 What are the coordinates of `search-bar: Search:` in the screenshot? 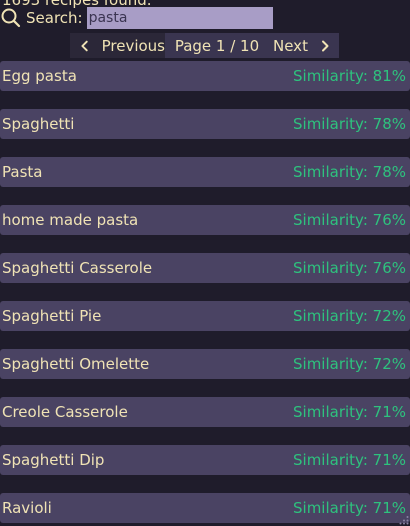 It's located at (136, 18).